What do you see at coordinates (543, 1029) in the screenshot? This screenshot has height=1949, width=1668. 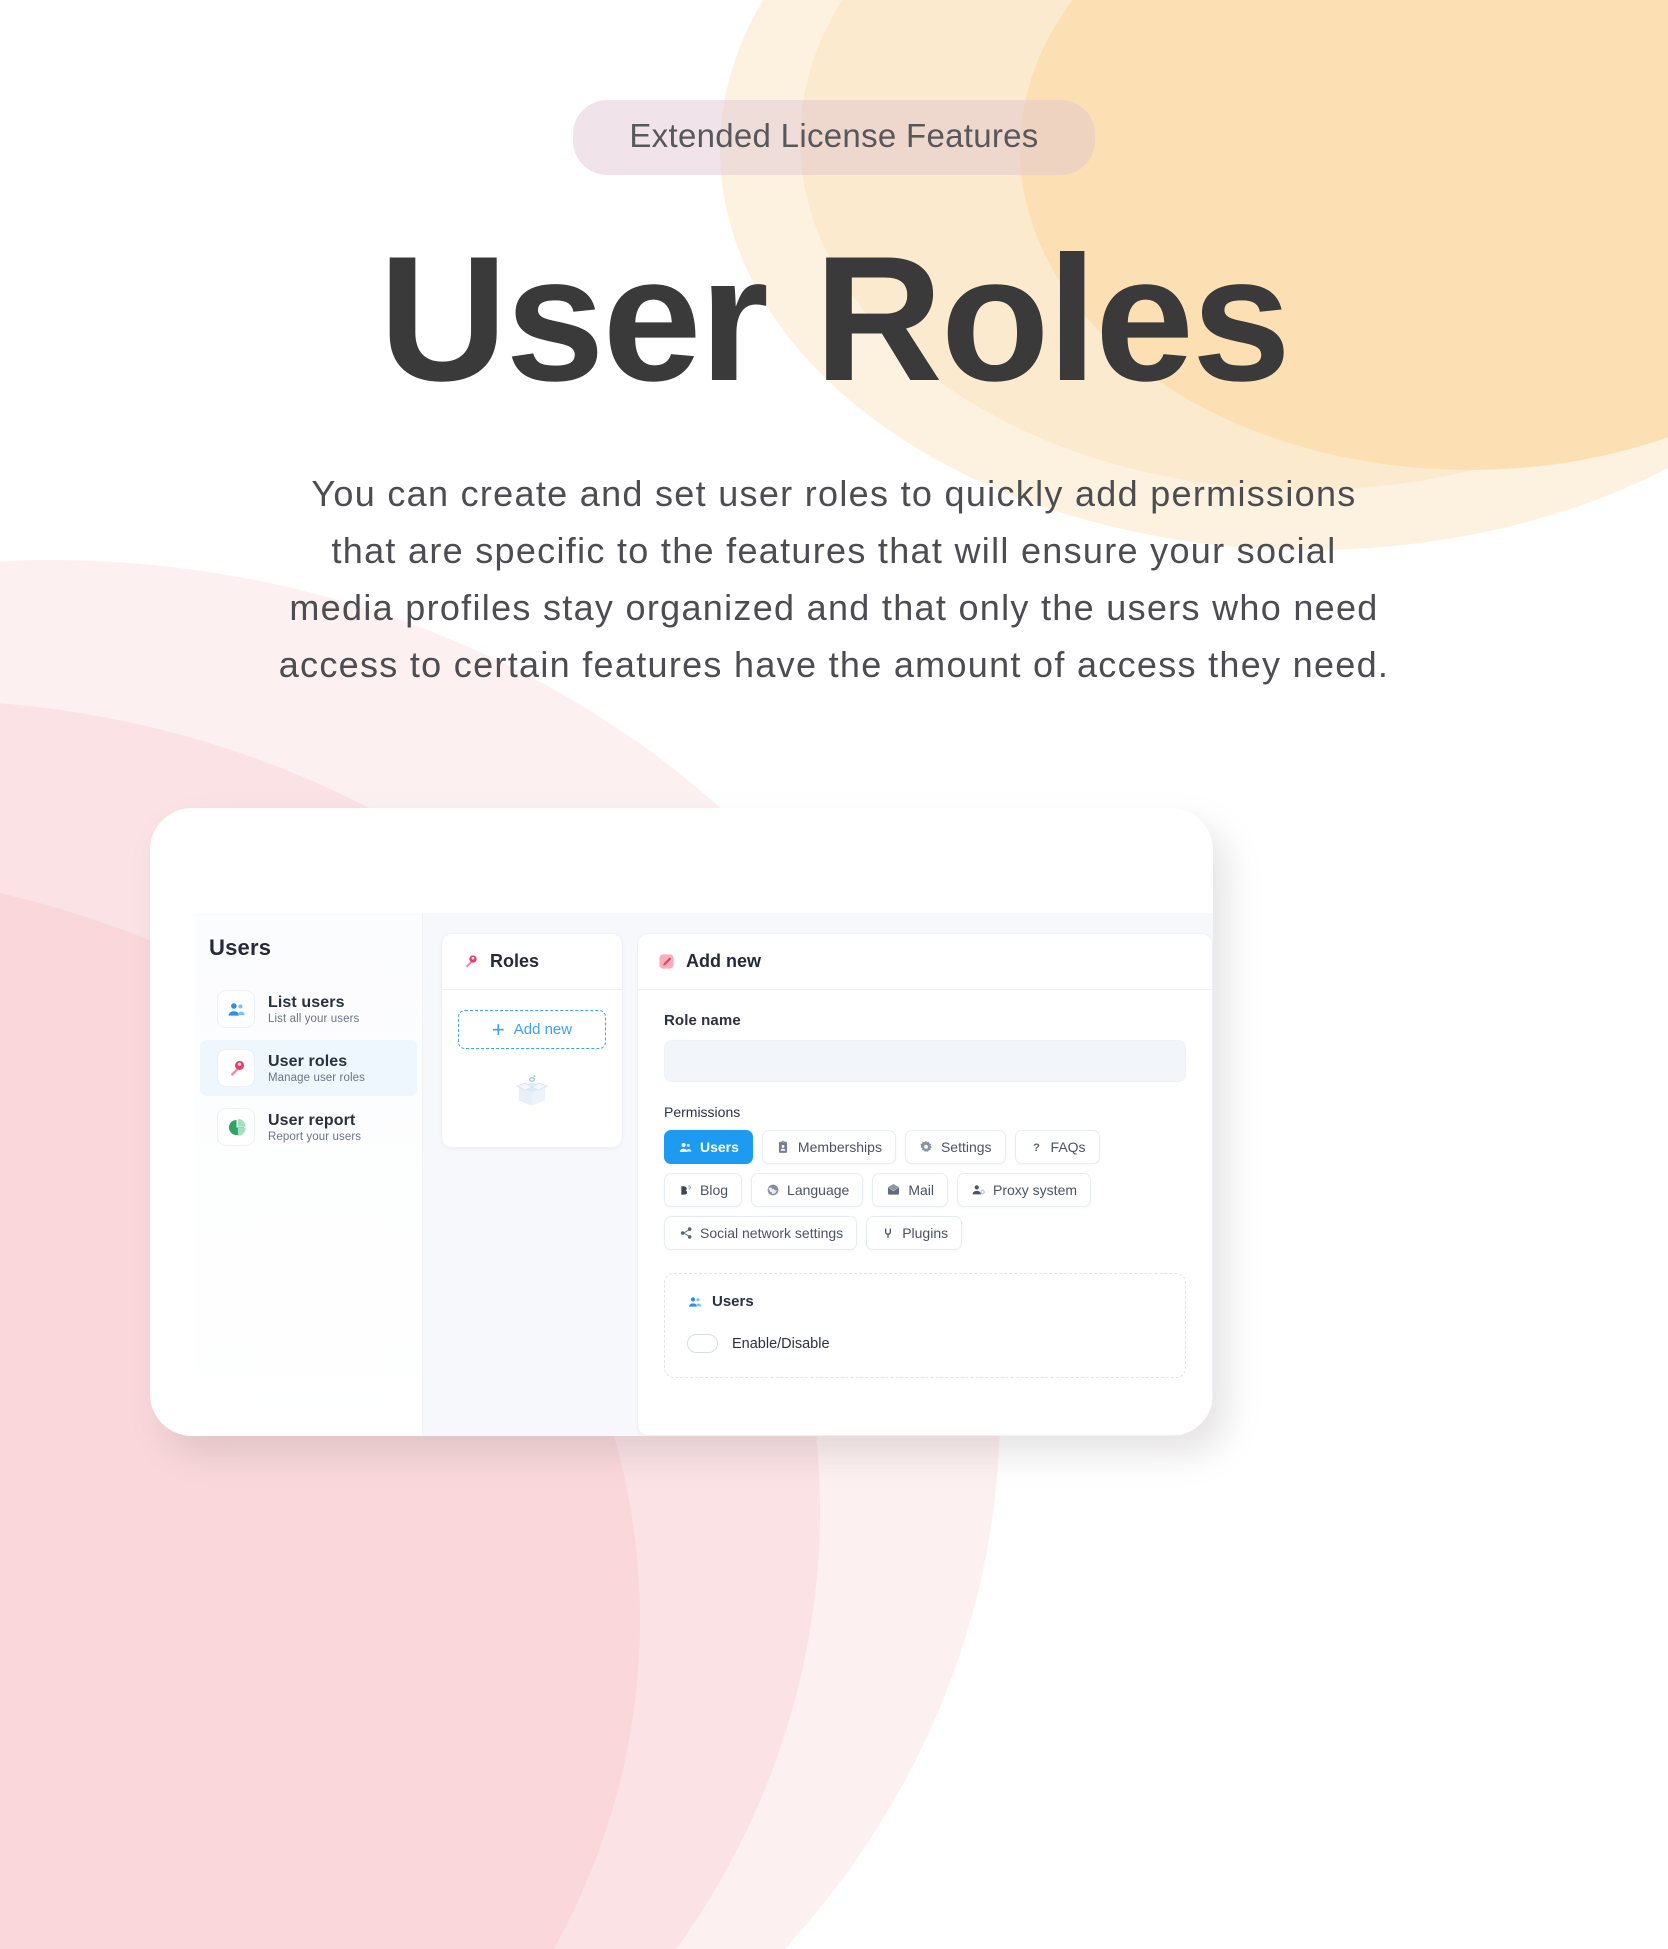 I see `add-new-role-label: Add new` at bounding box center [543, 1029].